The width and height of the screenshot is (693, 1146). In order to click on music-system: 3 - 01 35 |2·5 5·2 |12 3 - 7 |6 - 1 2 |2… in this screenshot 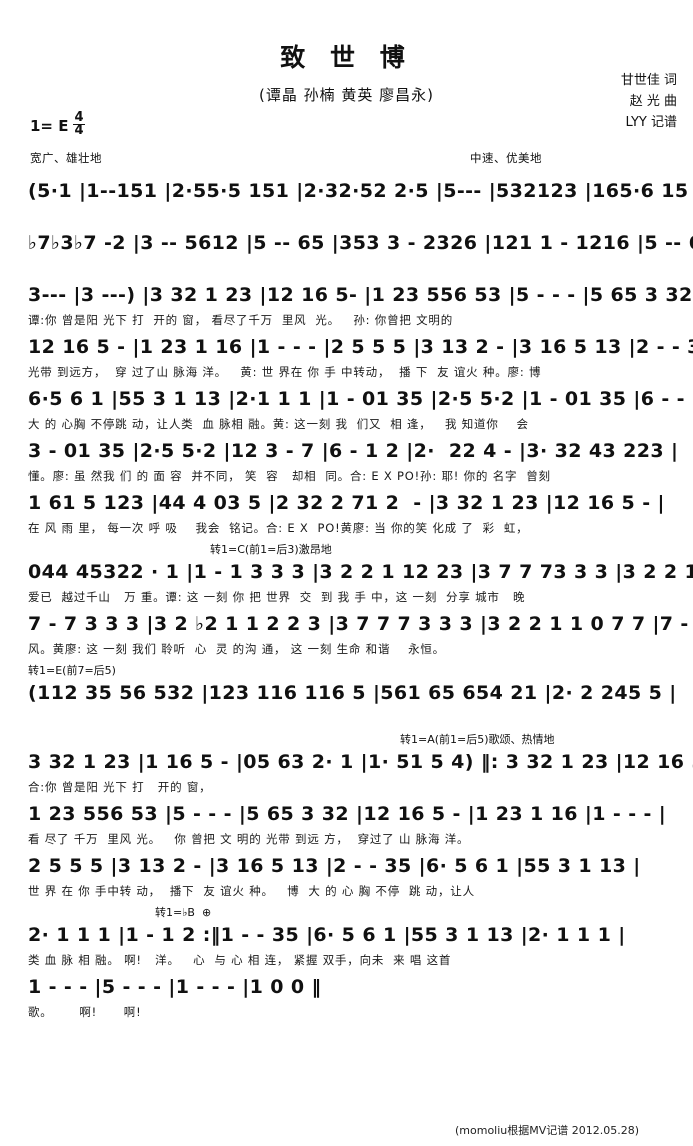, I will do `click(346, 461)`.